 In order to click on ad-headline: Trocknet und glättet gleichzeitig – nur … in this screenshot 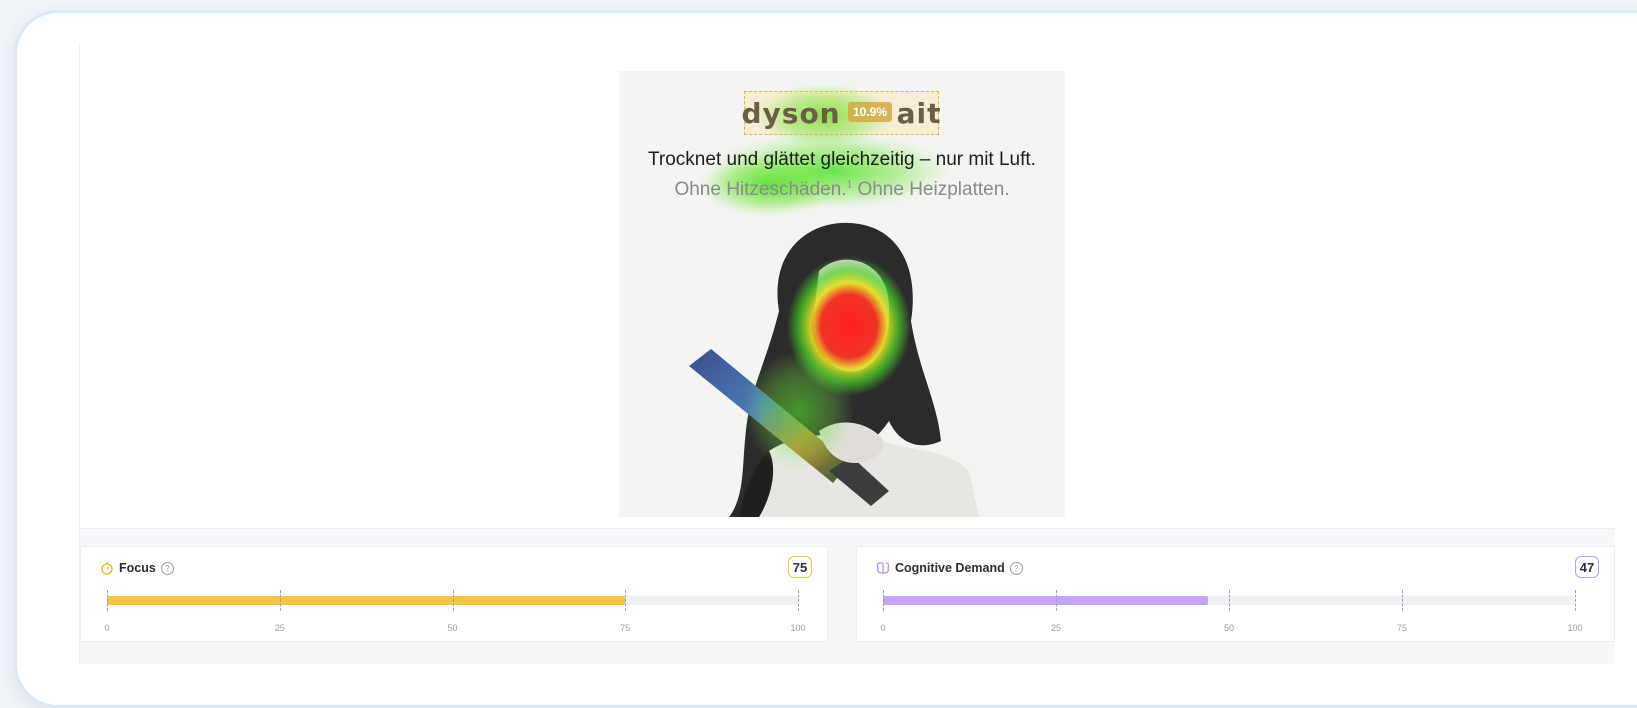, I will do `click(842, 159)`.